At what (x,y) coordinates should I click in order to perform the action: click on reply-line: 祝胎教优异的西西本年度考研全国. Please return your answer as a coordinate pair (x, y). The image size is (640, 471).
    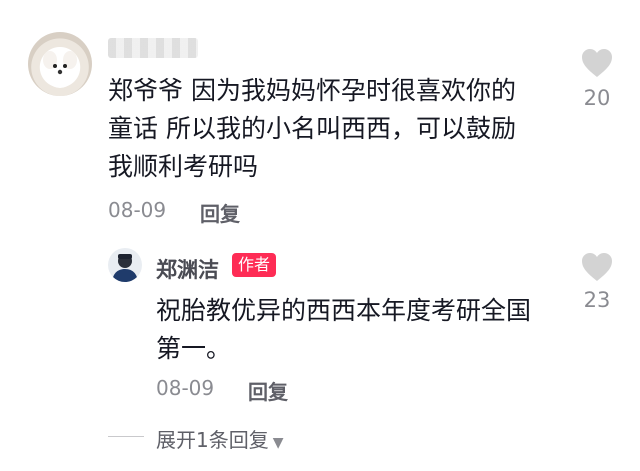
    Looking at the image, I should click on (344, 310).